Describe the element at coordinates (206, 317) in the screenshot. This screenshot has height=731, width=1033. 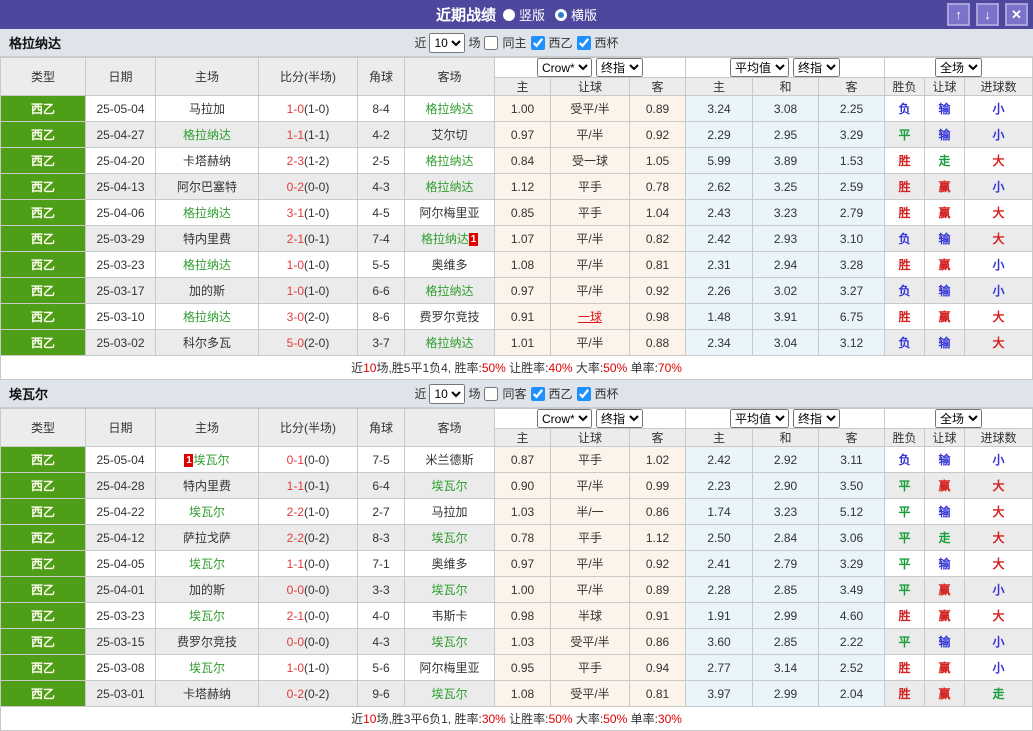
I see `home-team-name: 格拉纳达` at that location.